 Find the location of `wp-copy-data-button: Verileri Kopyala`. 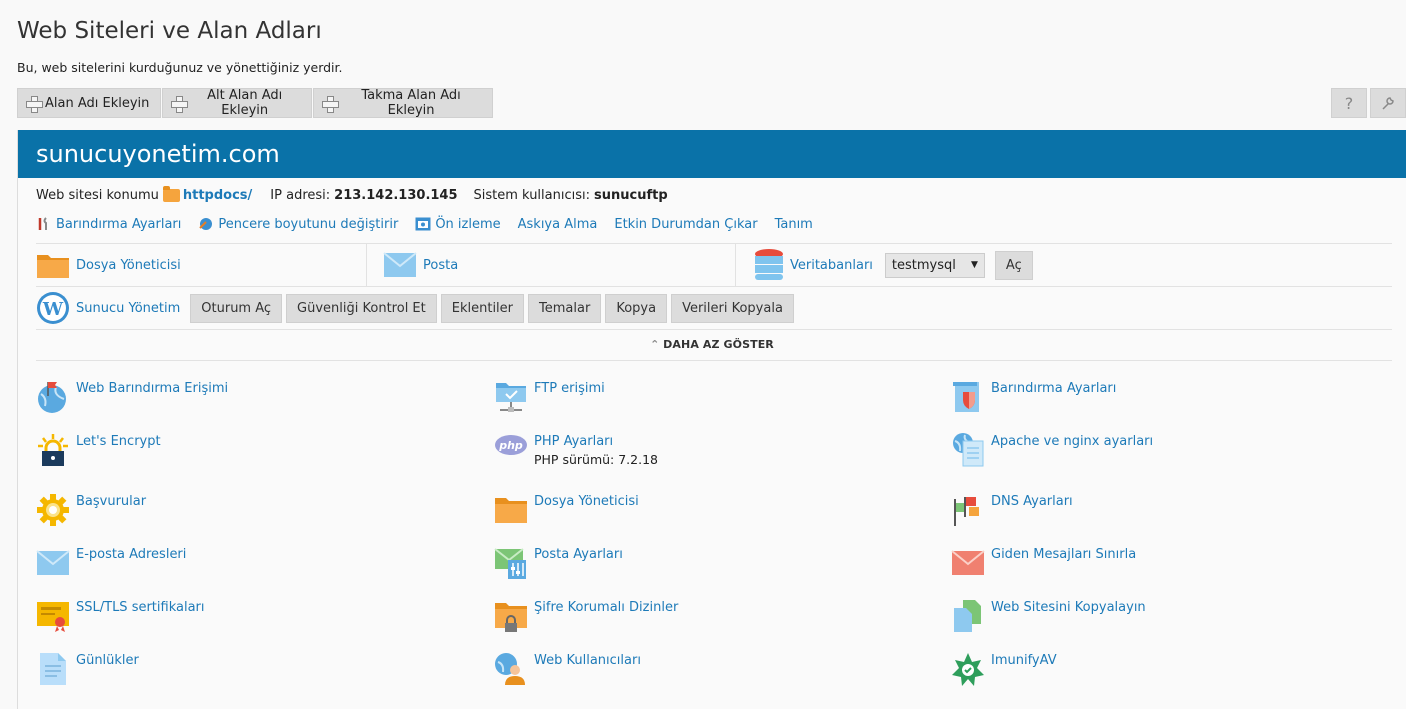

wp-copy-data-button: Verileri Kopyala is located at coordinates (732, 308).